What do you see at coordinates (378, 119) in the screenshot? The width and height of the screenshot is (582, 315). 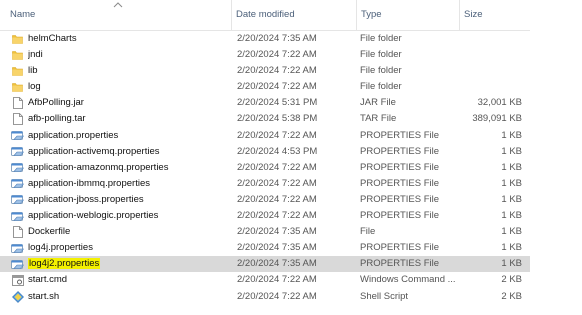 I see `file-type: TAR File` at bounding box center [378, 119].